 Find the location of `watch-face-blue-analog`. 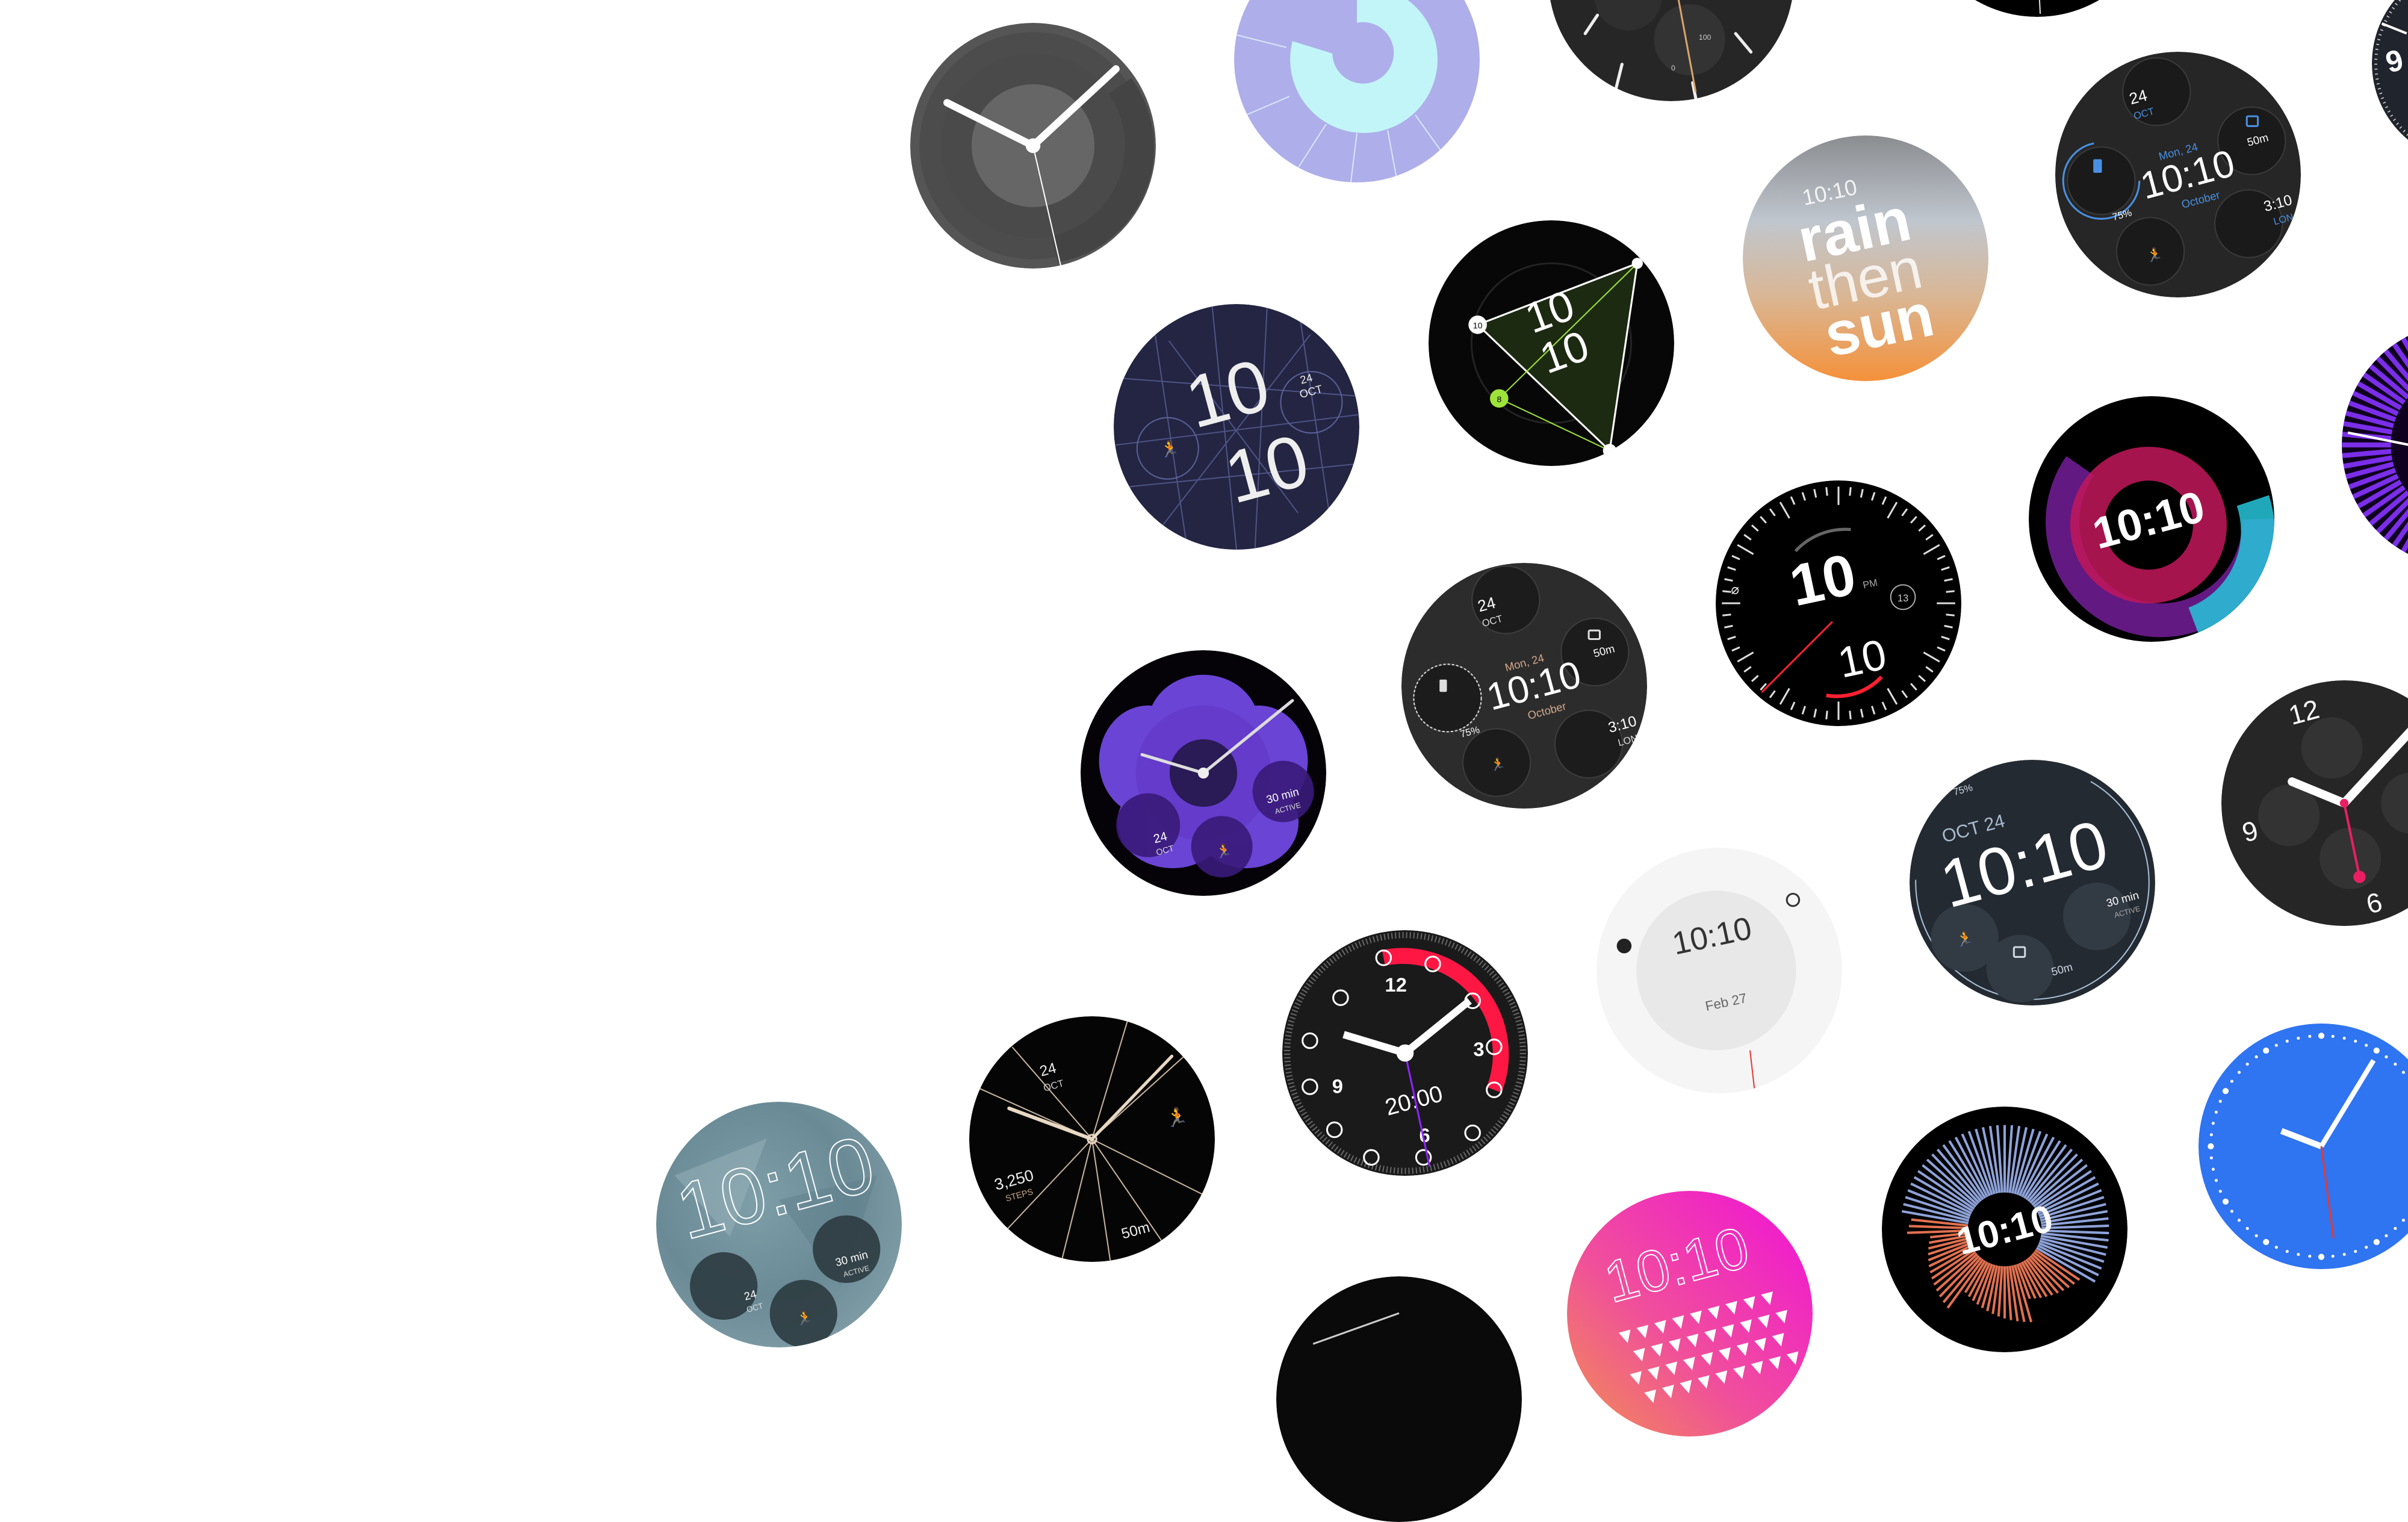

watch-face-blue-analog is located at coordinates (2303, 1146).